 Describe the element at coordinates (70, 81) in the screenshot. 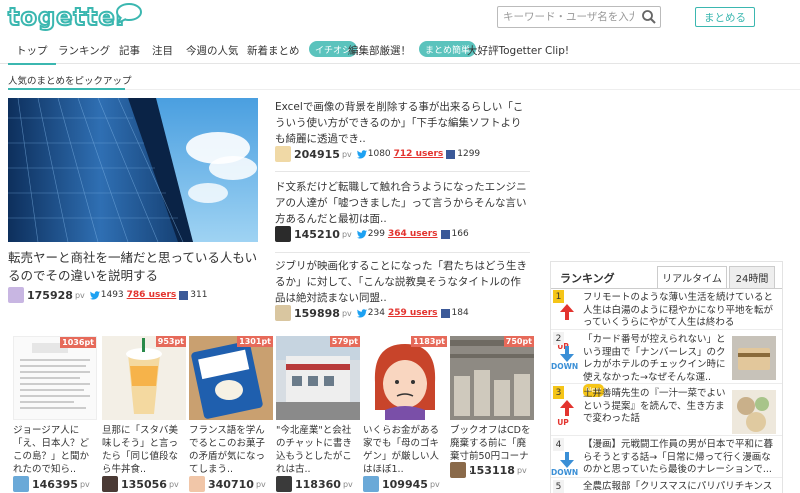

I see `section-title: 人気のまとめをピックアップ` at that location.